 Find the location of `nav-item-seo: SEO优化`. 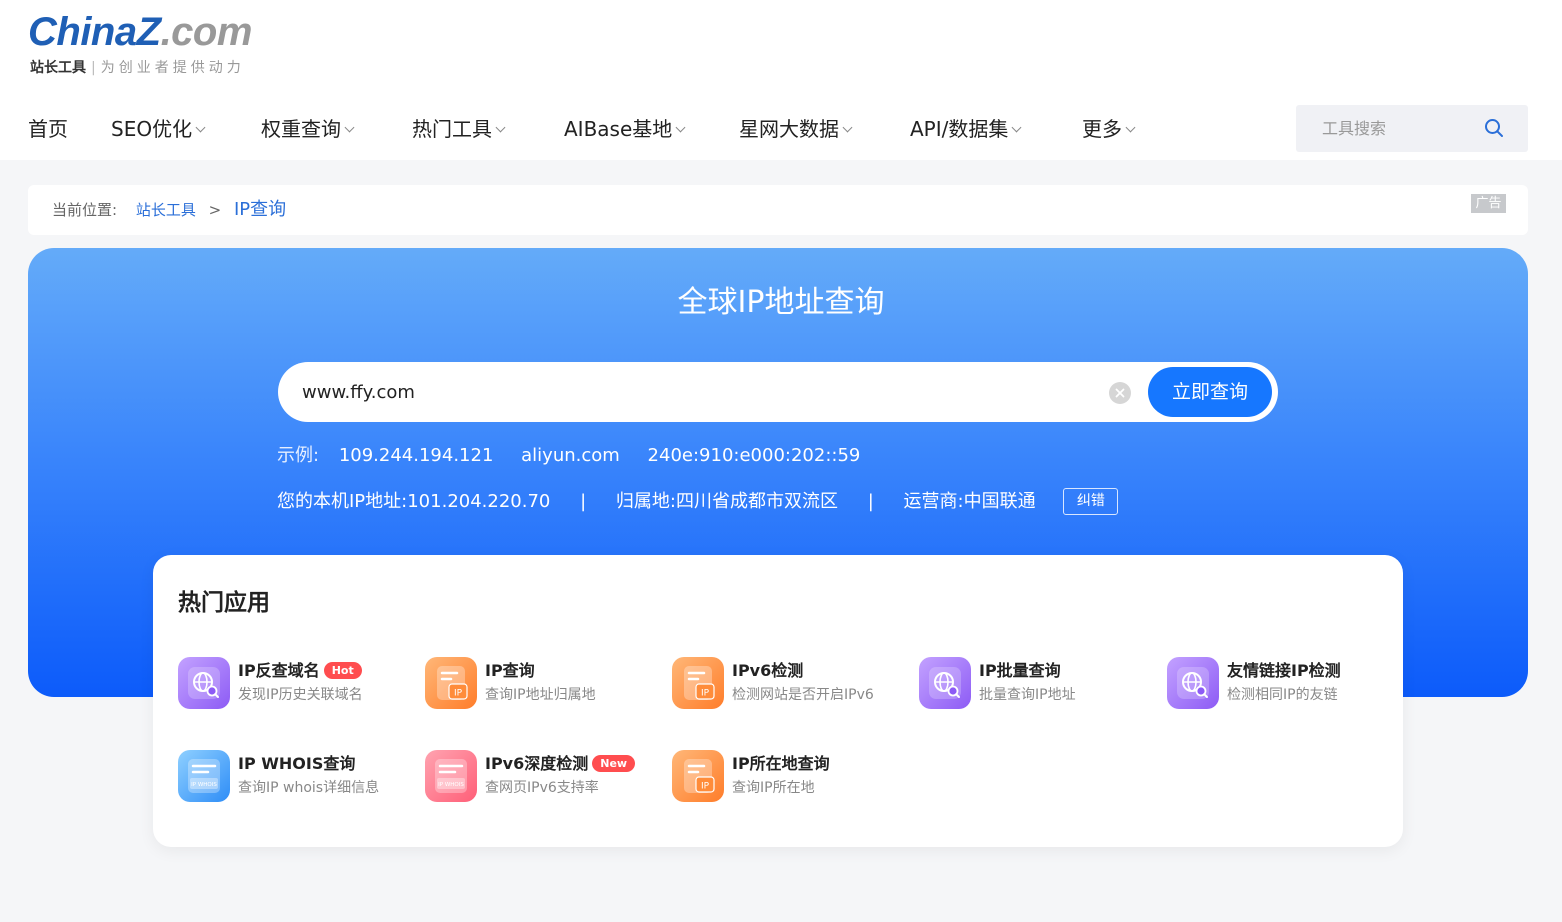

nav-item-seo: SEO优化 is located at coordinates (158, 129).